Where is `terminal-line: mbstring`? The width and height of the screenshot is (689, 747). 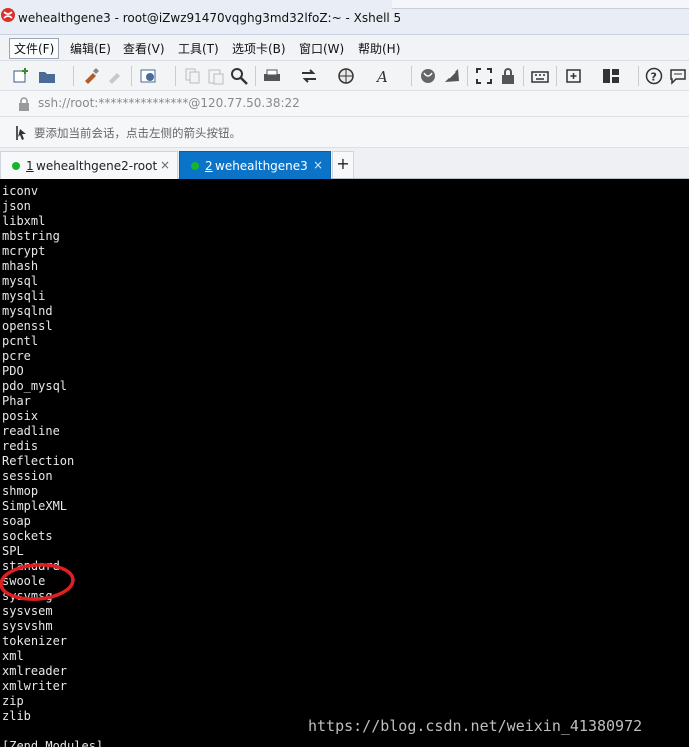
terminal-line: mbstring is located at coordinates (31, 236).